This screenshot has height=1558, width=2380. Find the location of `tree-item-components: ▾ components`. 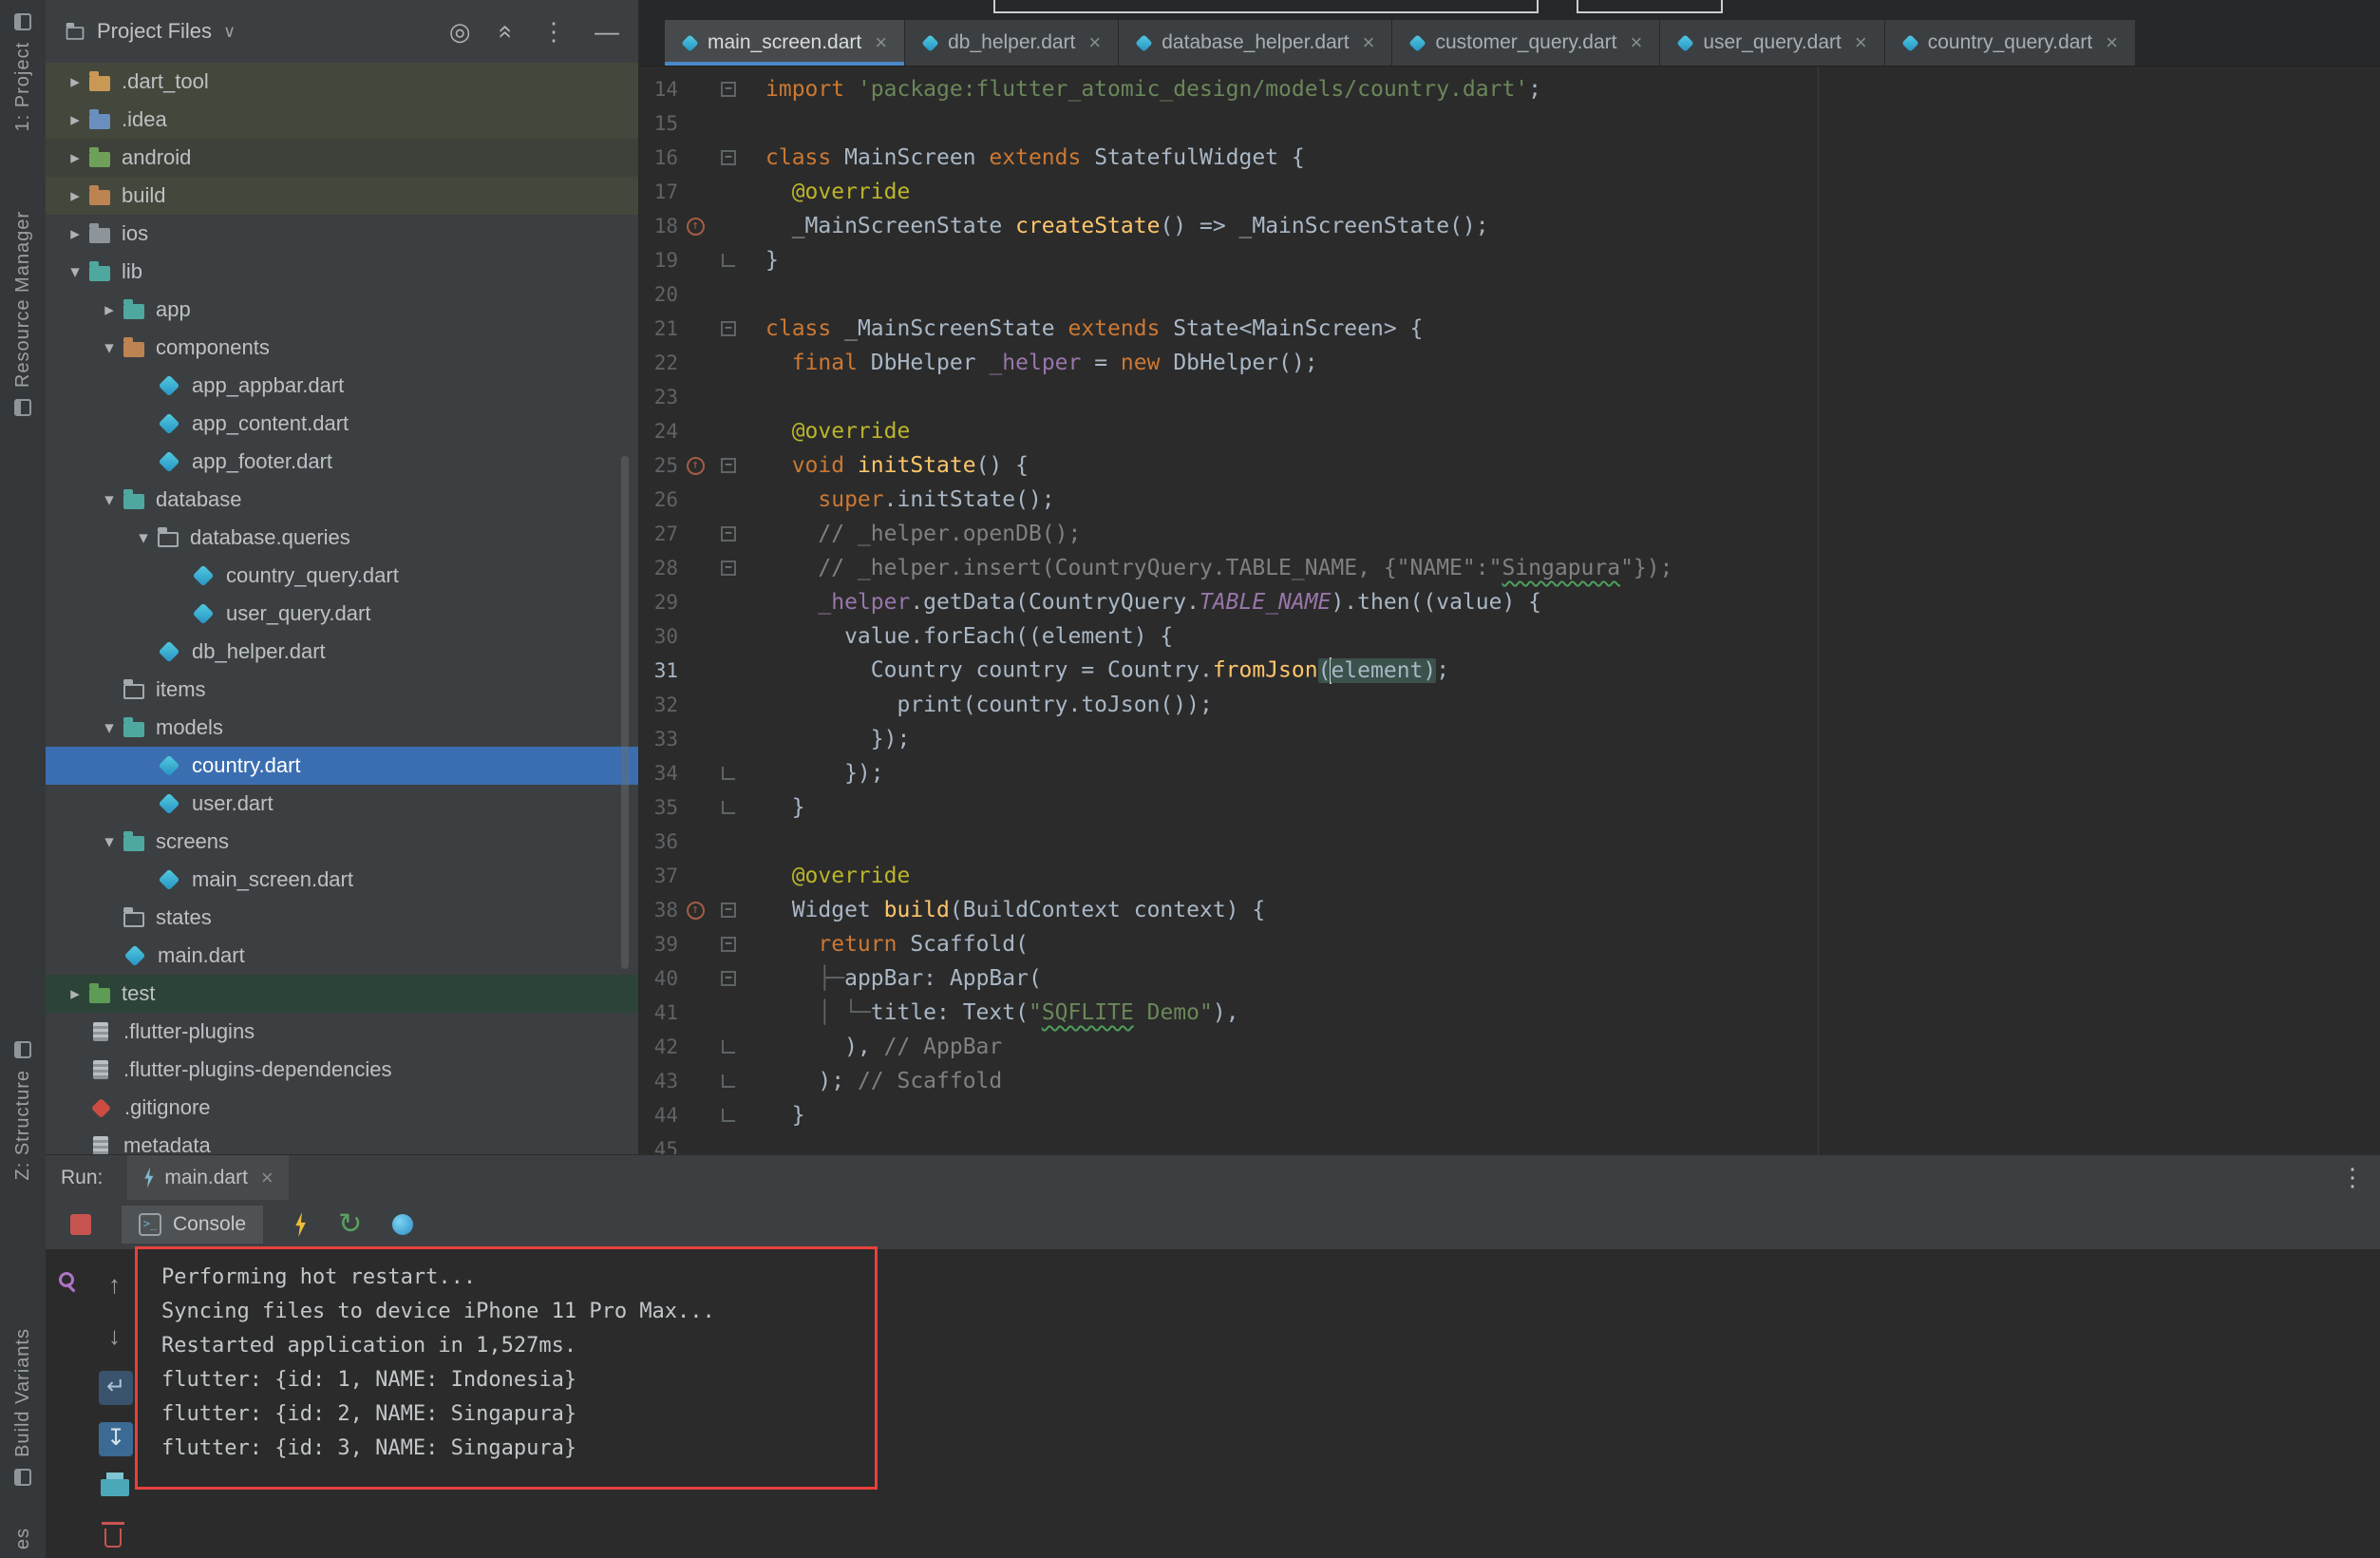

tree-item-components: ▾ components is located at coordinates (342, 348).